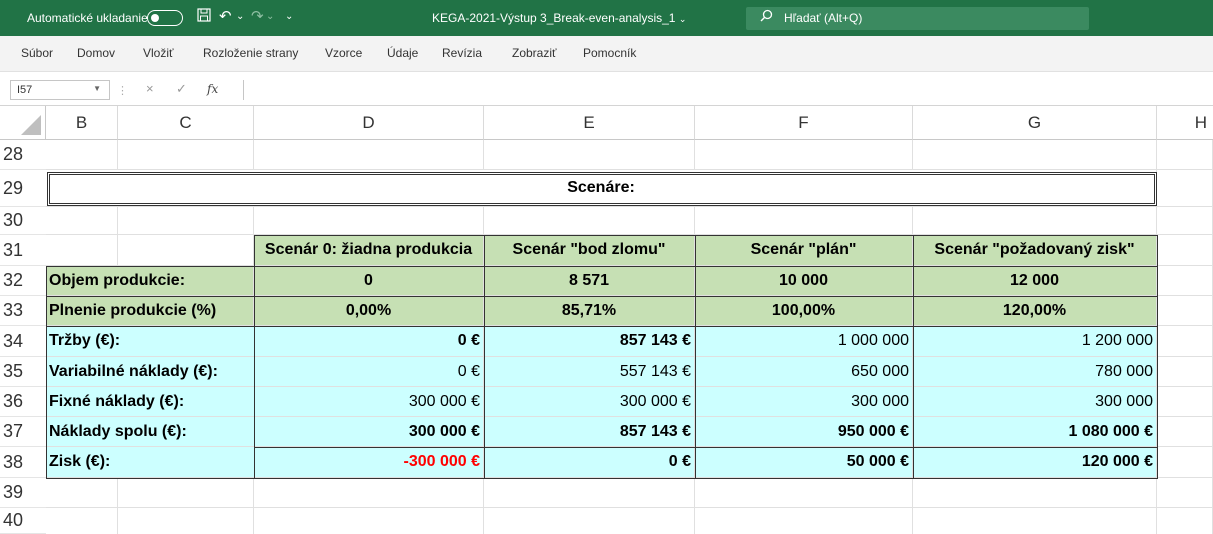 This screenshot has height=534, width=1213. Describe the element at coordinates (369, 155) in the screenshot. I see `cell-d28` at that location.